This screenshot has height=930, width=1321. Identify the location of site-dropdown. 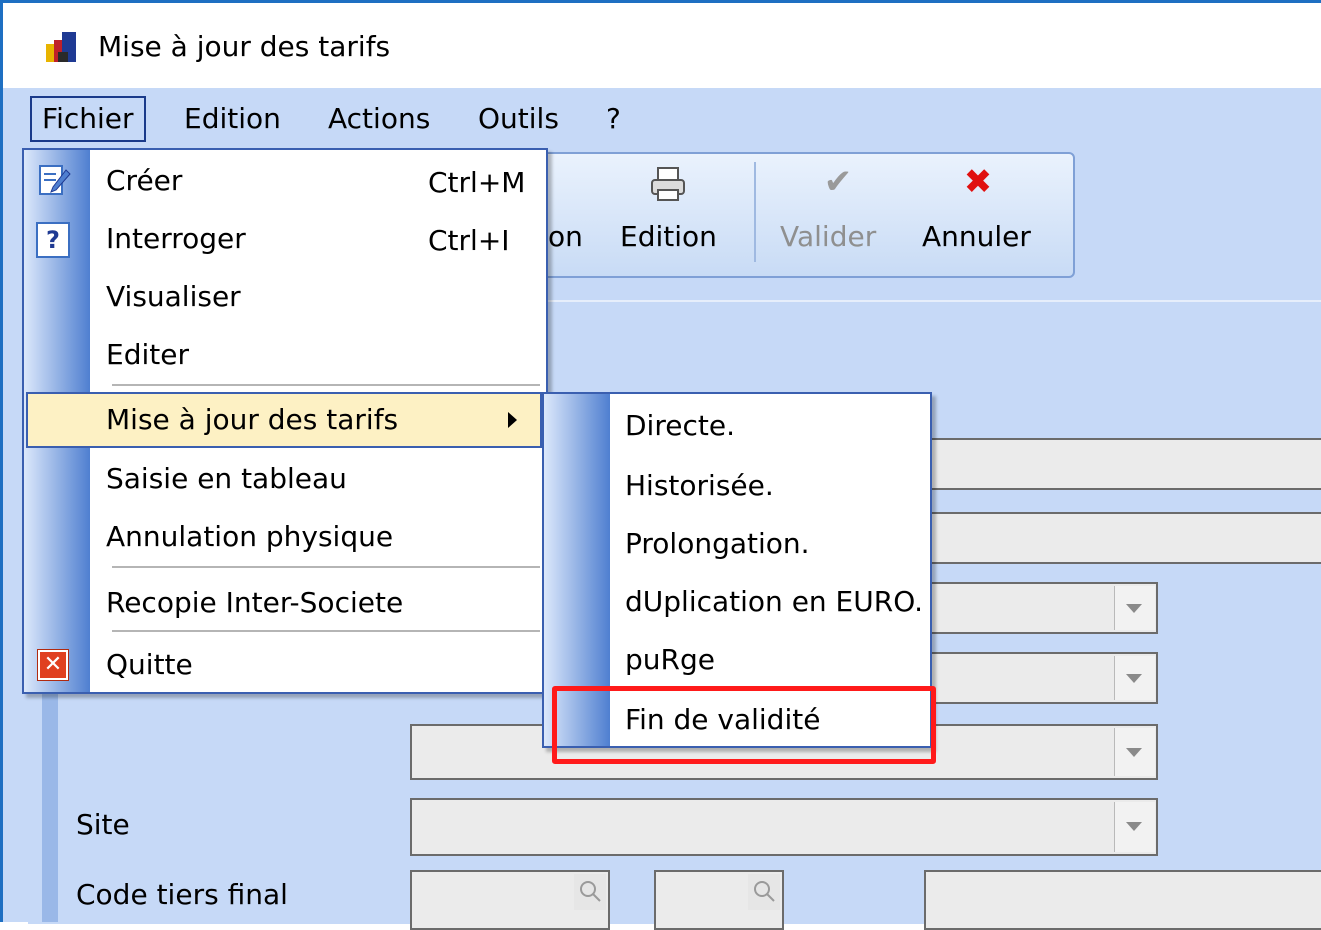
(784, 827).